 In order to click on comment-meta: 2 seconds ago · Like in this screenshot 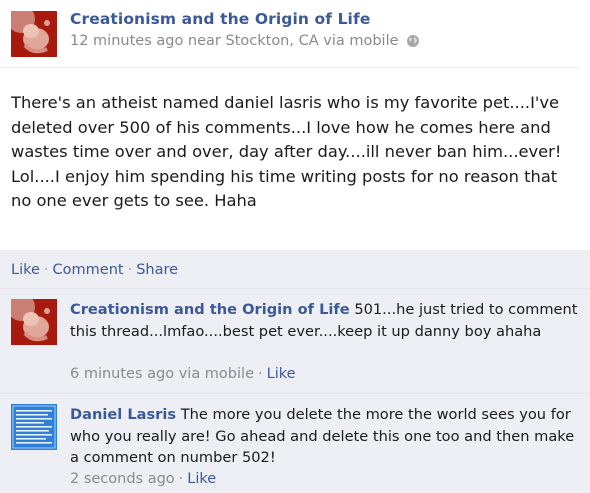, I will do `click(143, 479)`.